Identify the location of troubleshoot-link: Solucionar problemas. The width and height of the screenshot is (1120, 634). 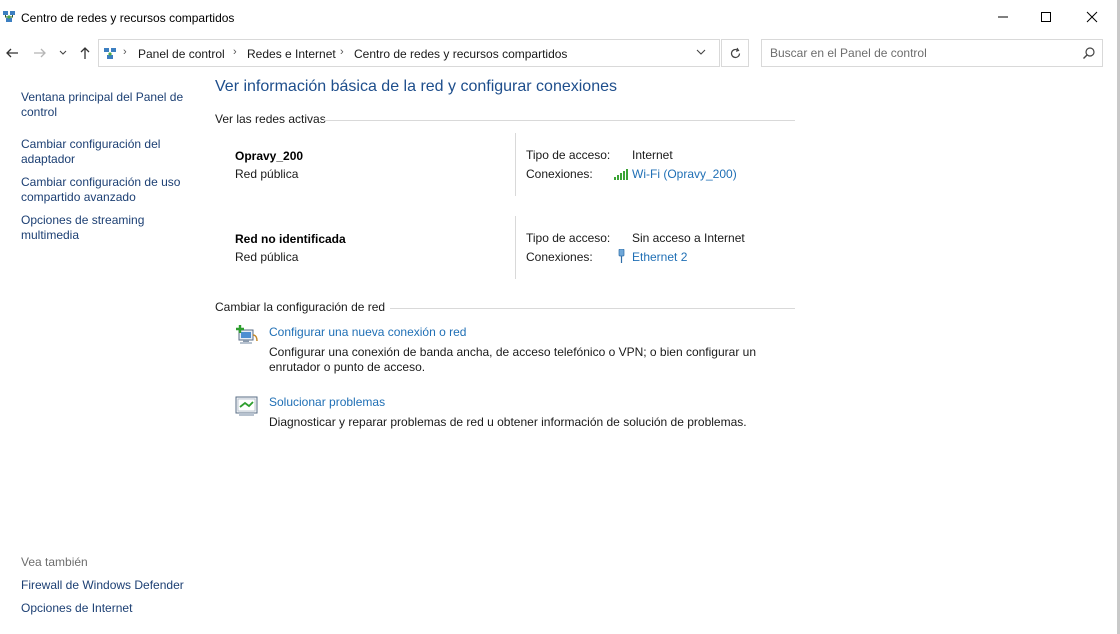
(327, 402).